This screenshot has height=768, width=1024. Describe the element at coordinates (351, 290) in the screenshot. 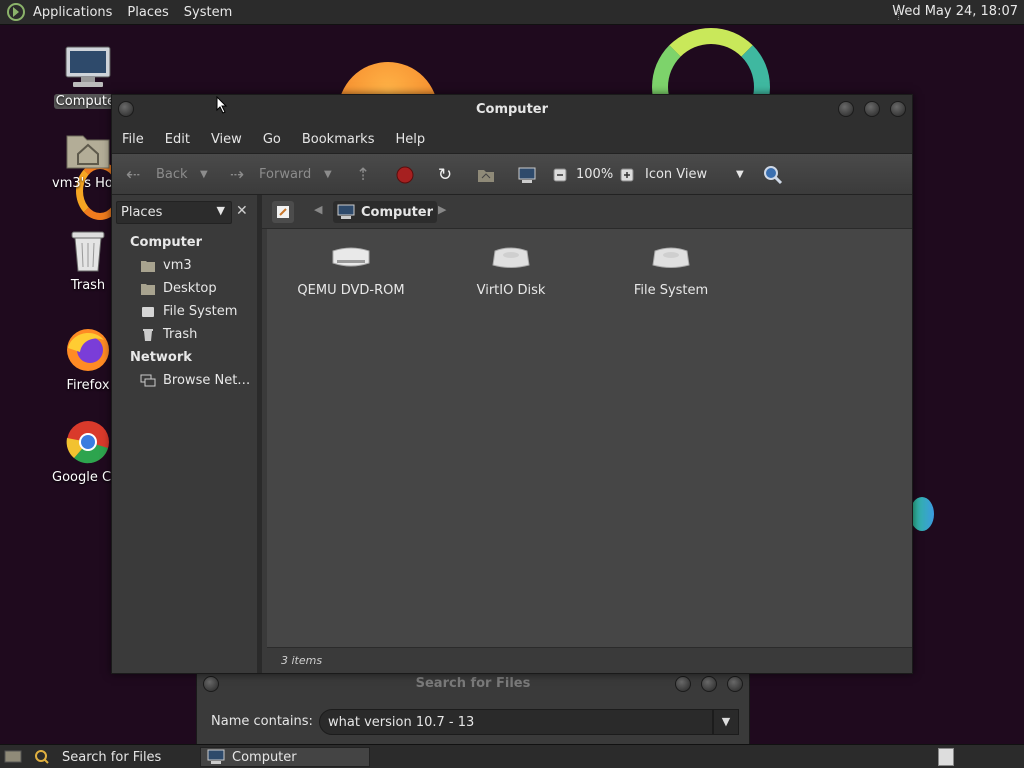

I see `item-label: QEMU DVD-ROM` at that location.